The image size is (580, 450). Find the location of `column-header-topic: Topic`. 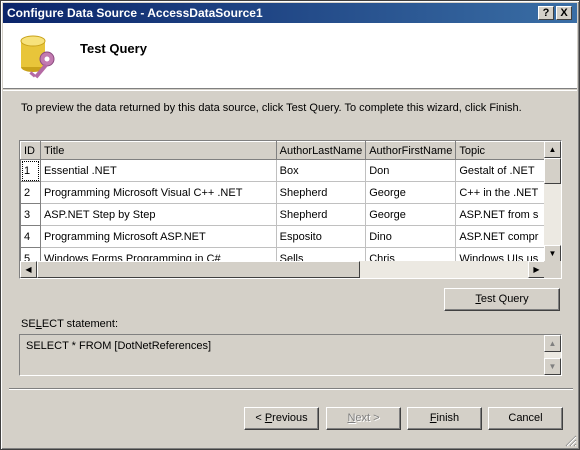

column-header-topic: Topic is located at coordinates (500, 150).